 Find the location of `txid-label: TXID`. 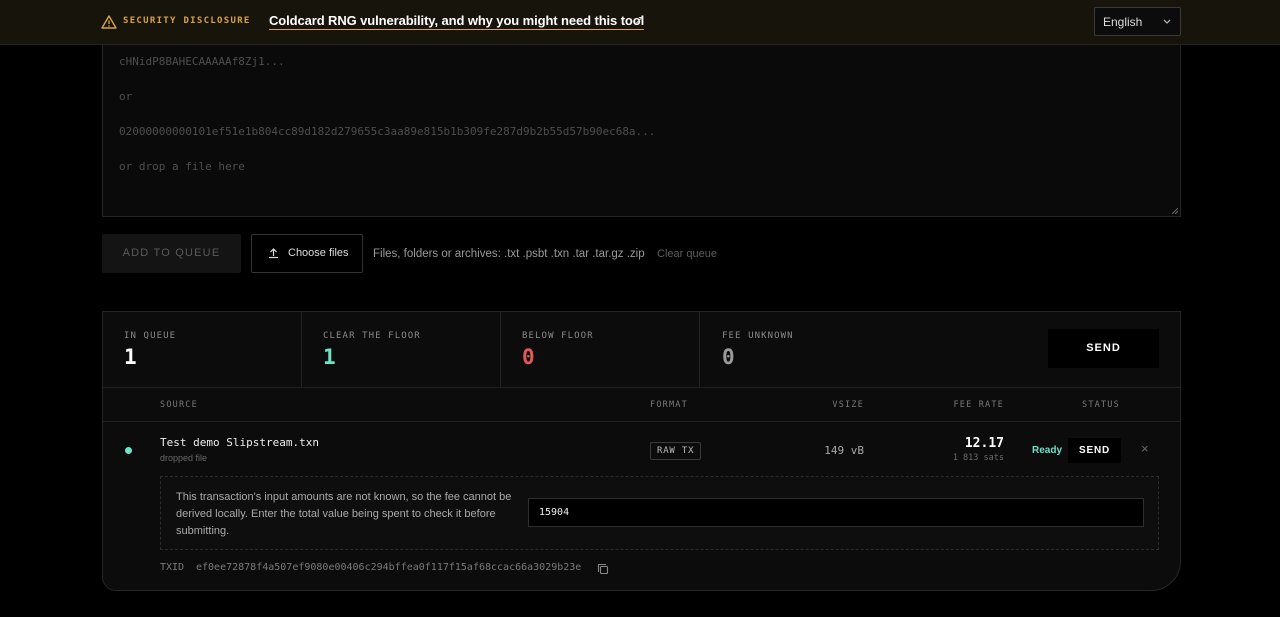

txid-label: TXID is located at coordinates (172, 567).